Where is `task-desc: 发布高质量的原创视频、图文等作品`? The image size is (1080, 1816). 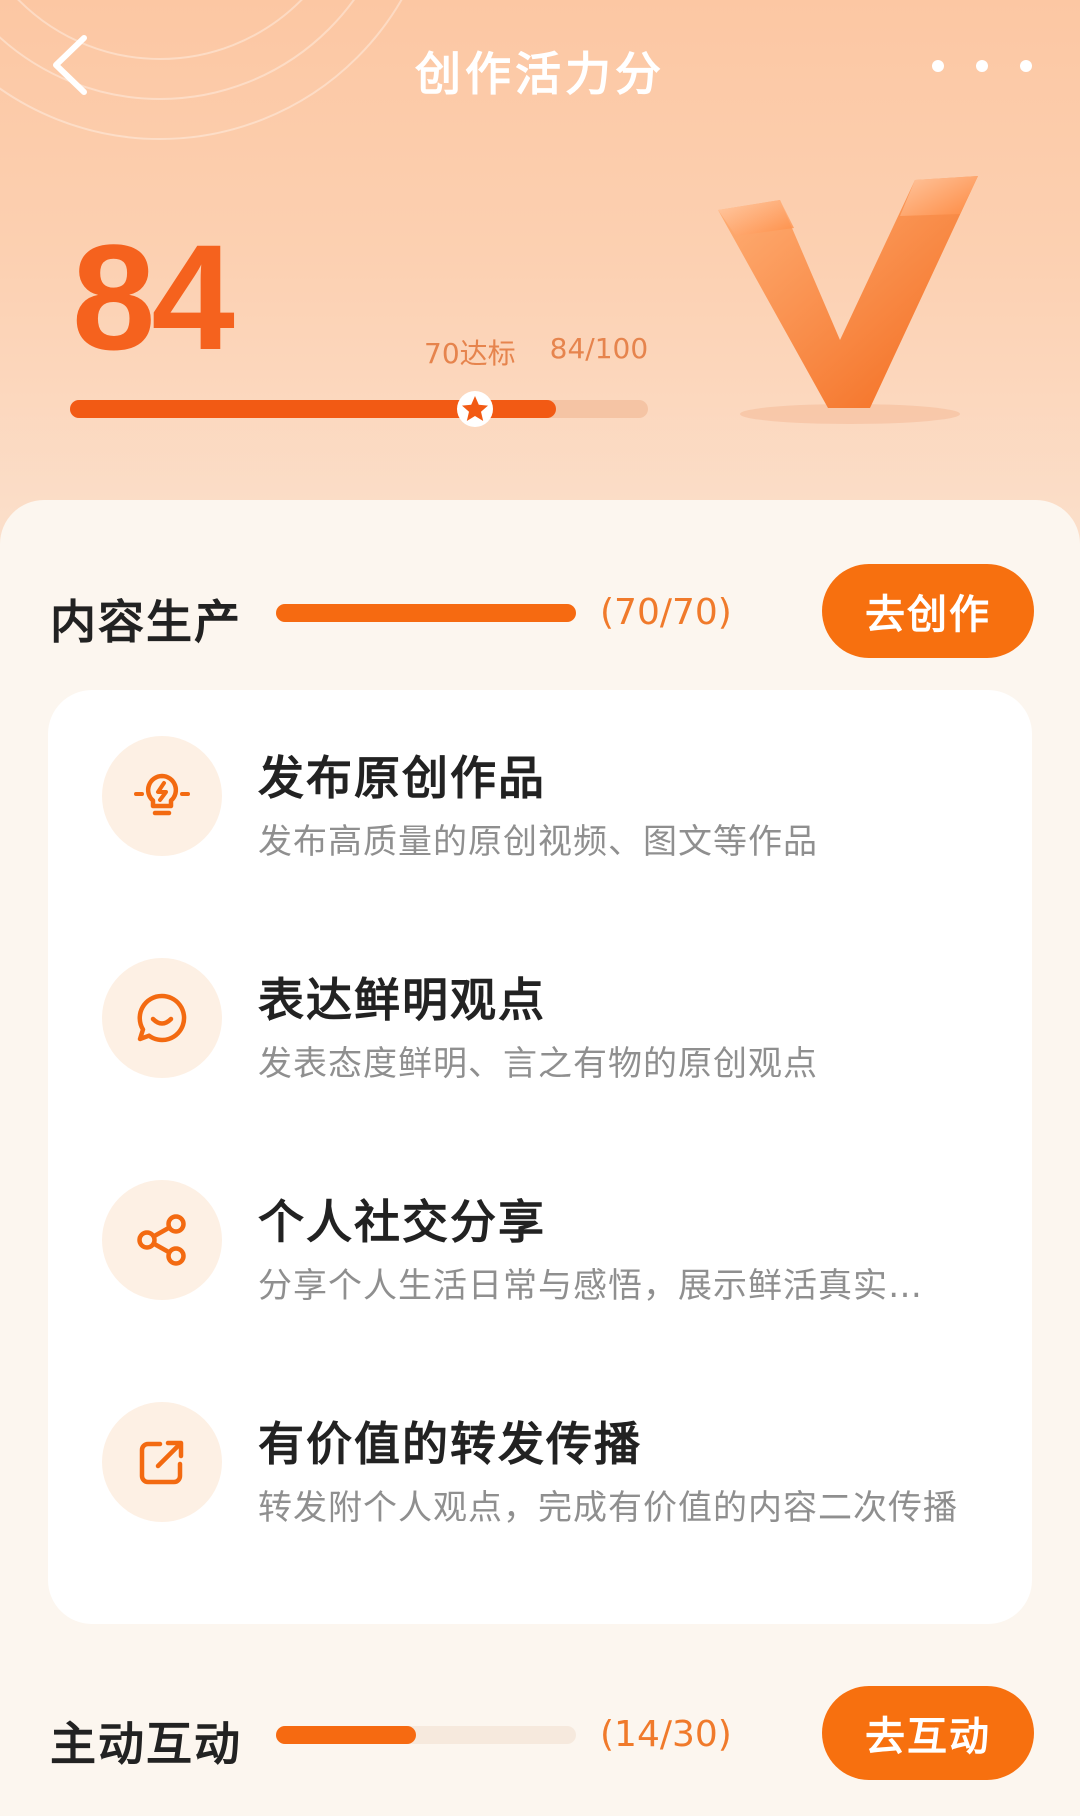 task-desc: 发布高质量的原创视频、图文等作品 is located at coordinates (538, 842).